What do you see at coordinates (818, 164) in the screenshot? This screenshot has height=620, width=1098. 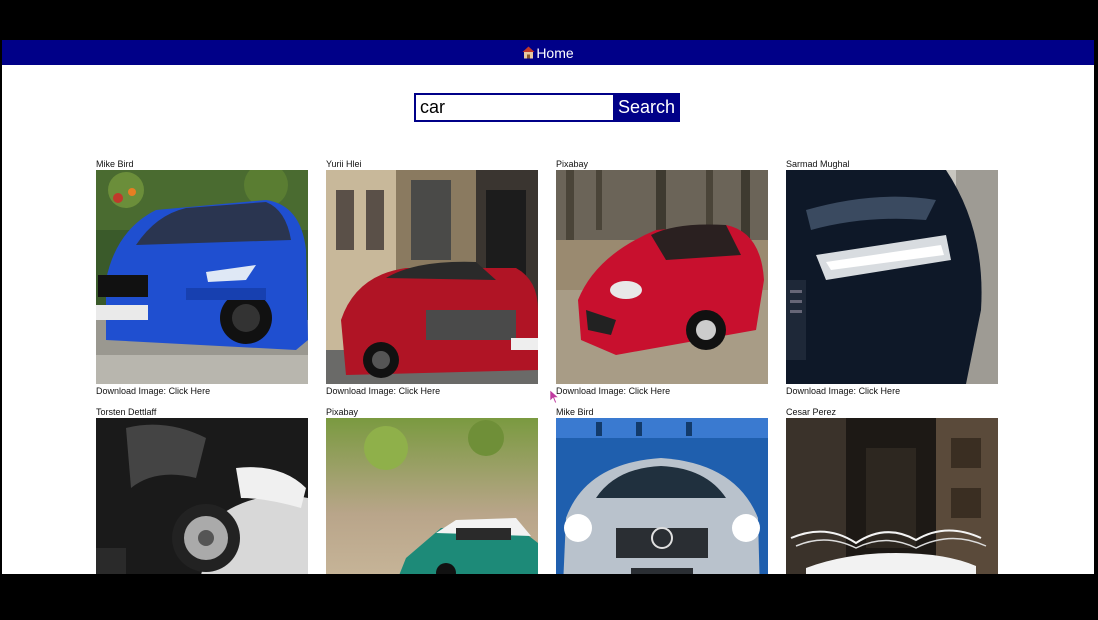 I see `author-name: Sarmad Mughal` at bounding box center [818, 164].